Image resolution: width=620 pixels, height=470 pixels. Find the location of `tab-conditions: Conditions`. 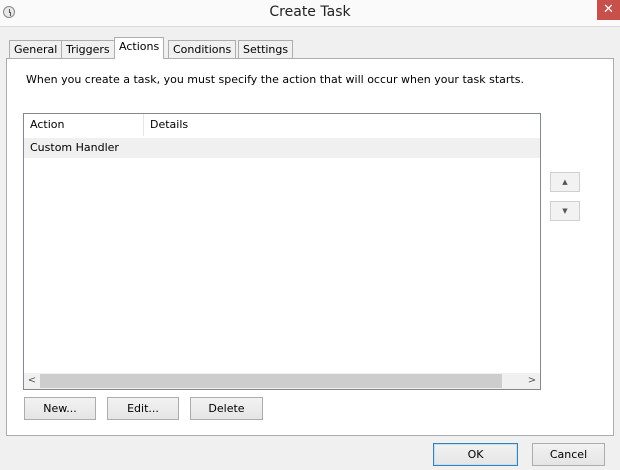

tab-conditions: Conditions is located at coordinates (202, 49).